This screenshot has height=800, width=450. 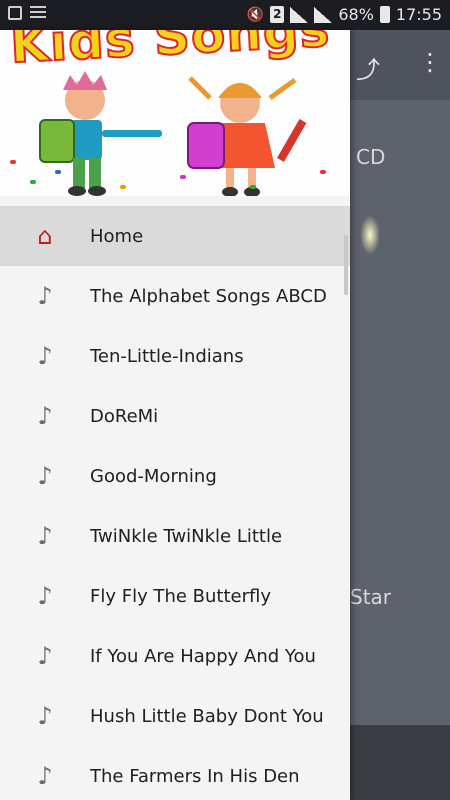 I want to click on home-icon: ⌂, so click(x=45, y=236).